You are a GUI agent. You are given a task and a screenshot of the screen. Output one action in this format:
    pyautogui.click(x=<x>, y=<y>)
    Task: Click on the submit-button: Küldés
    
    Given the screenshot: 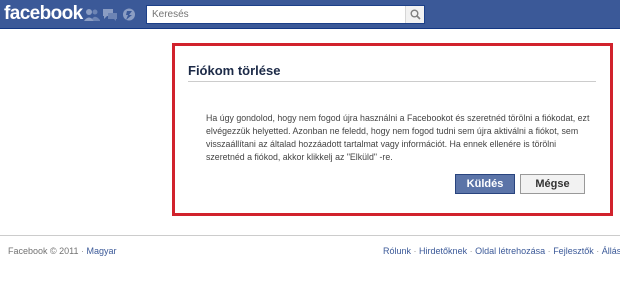 What is the action you would take?
    pyautogui.click(x=485, y=184)
    